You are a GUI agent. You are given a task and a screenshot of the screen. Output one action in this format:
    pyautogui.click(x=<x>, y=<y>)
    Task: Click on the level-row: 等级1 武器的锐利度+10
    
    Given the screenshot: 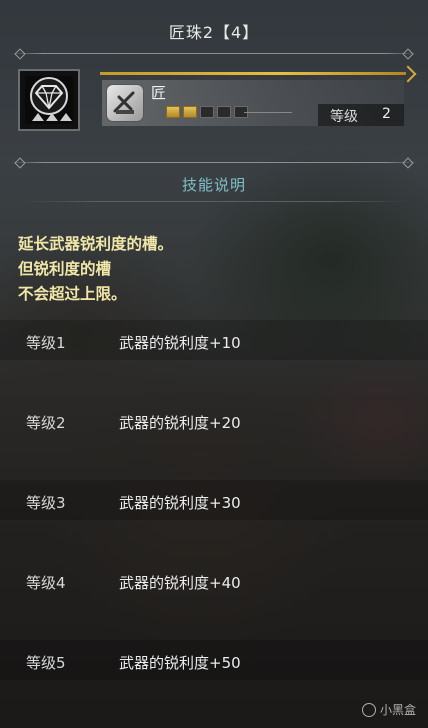 What is the action you would take?
    pyautogui.click(x=214, y=340)
    